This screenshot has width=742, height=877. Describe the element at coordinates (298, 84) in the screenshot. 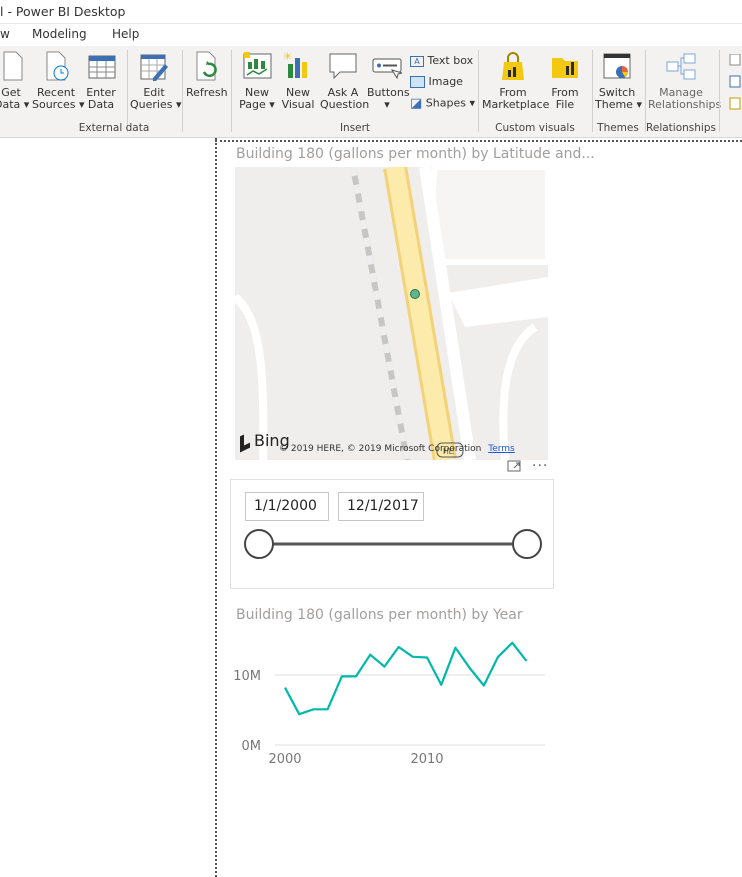

I see `new-visual-button: ✳ New Visual` at that location.